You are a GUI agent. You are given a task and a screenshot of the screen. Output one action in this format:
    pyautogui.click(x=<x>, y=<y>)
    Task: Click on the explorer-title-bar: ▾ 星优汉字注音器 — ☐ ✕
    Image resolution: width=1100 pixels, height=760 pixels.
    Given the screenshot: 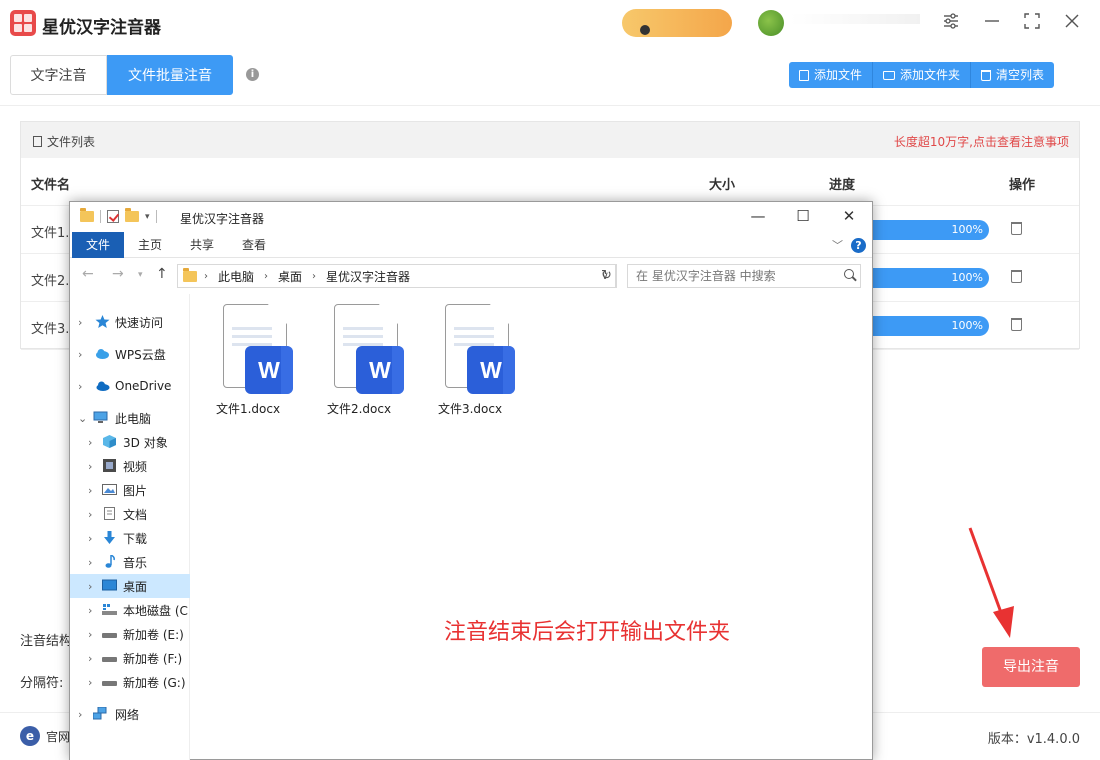 What is the action you would take?
    pyautogui.click(x=471, y=217)
    